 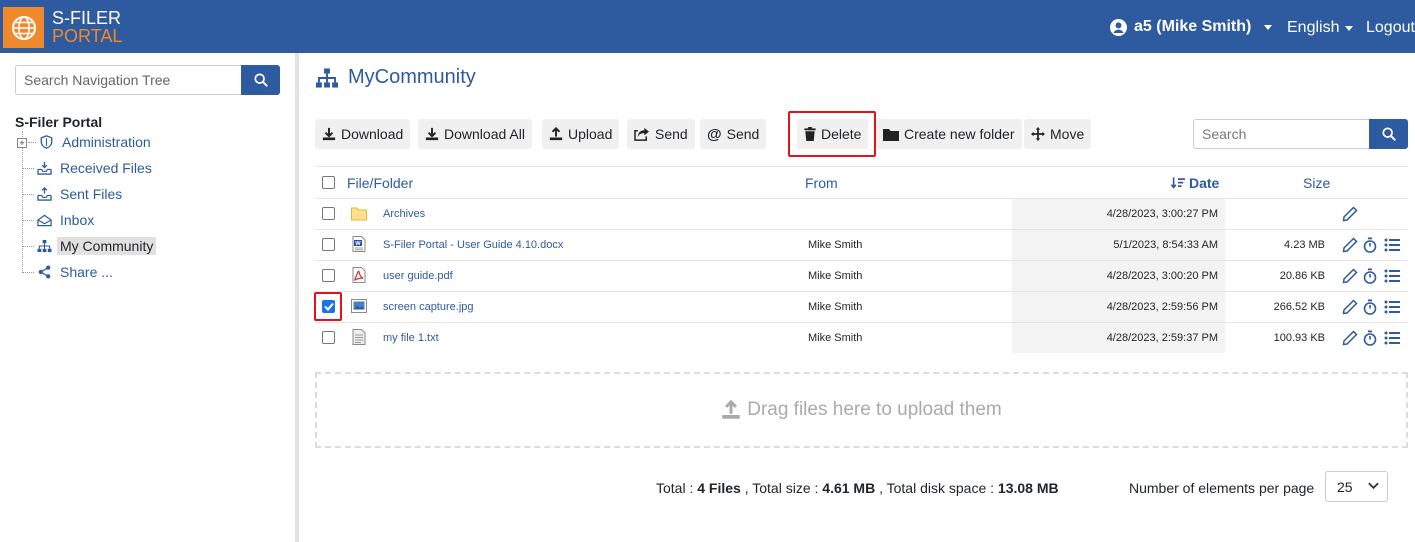 I want to click on file-search-button, so click(x=1388, y=134).